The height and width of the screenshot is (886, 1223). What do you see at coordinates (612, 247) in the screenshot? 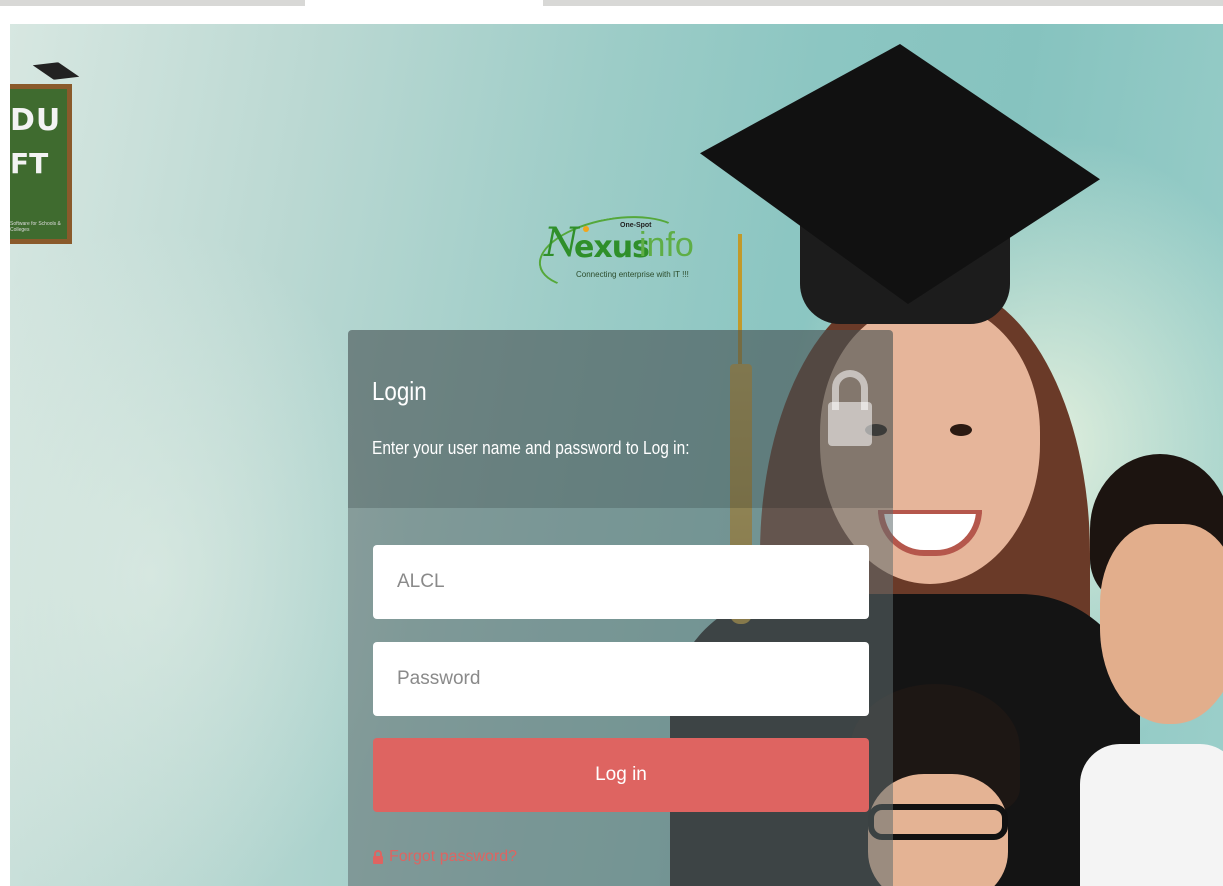
I see `logo-word-exus: exus` at bounding box center [612, 247].